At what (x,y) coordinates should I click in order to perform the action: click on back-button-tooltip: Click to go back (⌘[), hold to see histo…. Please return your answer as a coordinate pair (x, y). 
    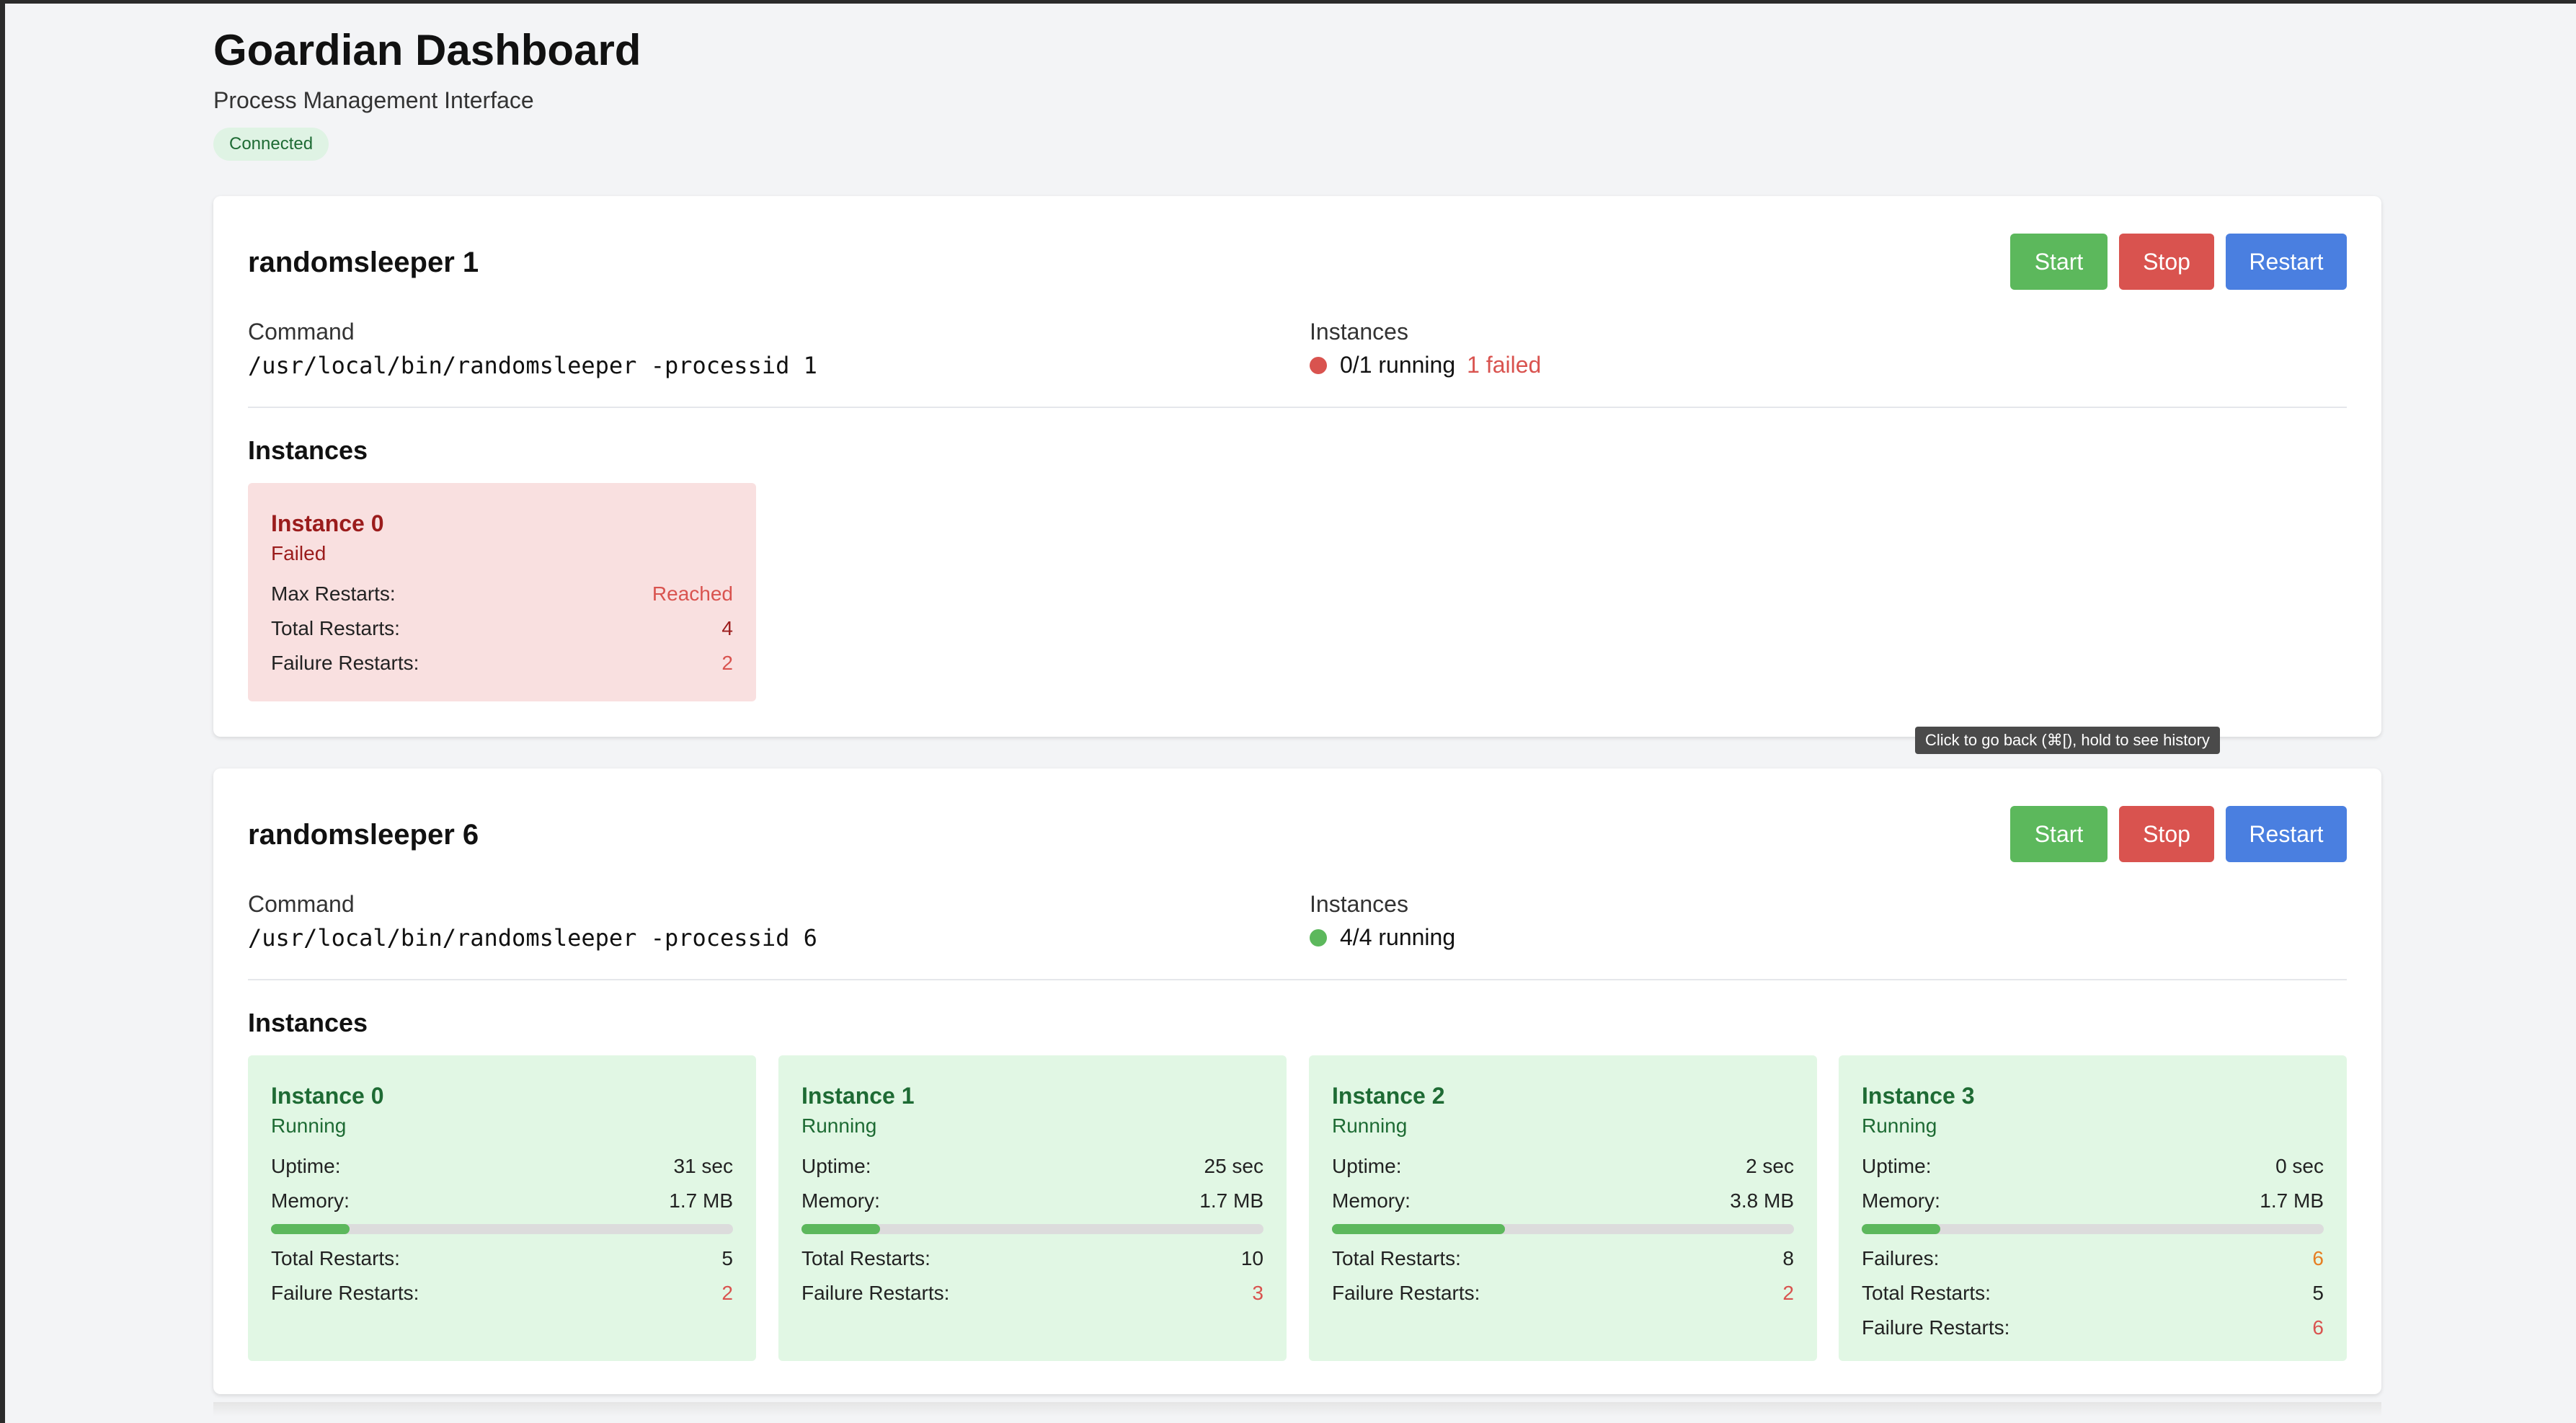
    Looking at the image, I should click on (2067, 741).